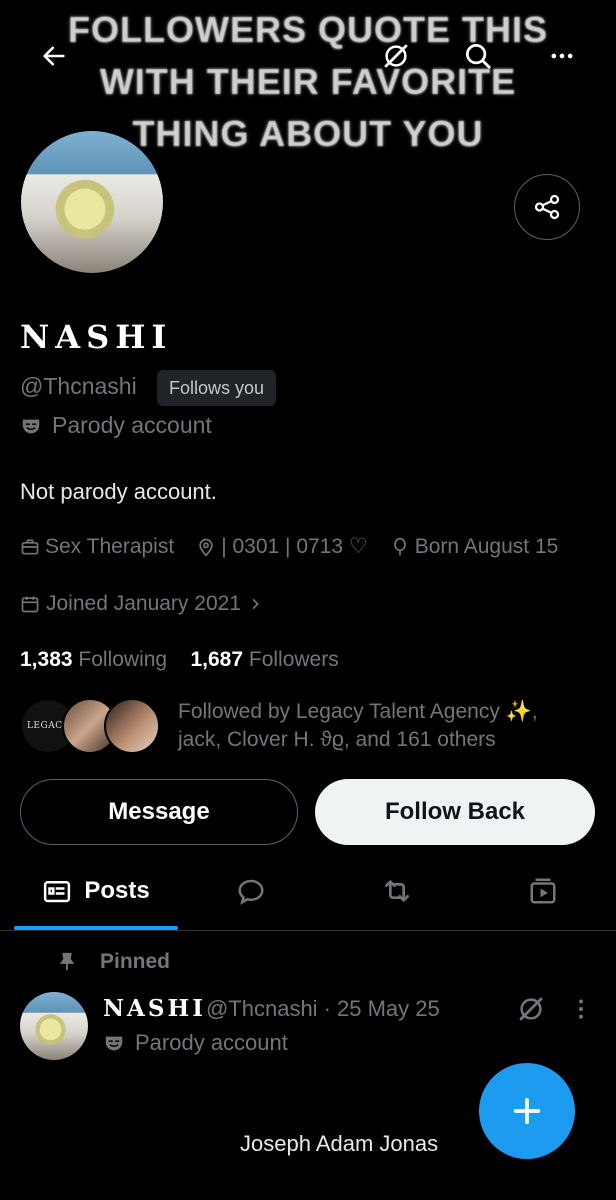  I want to click on pin-icon, so click(67, 961).